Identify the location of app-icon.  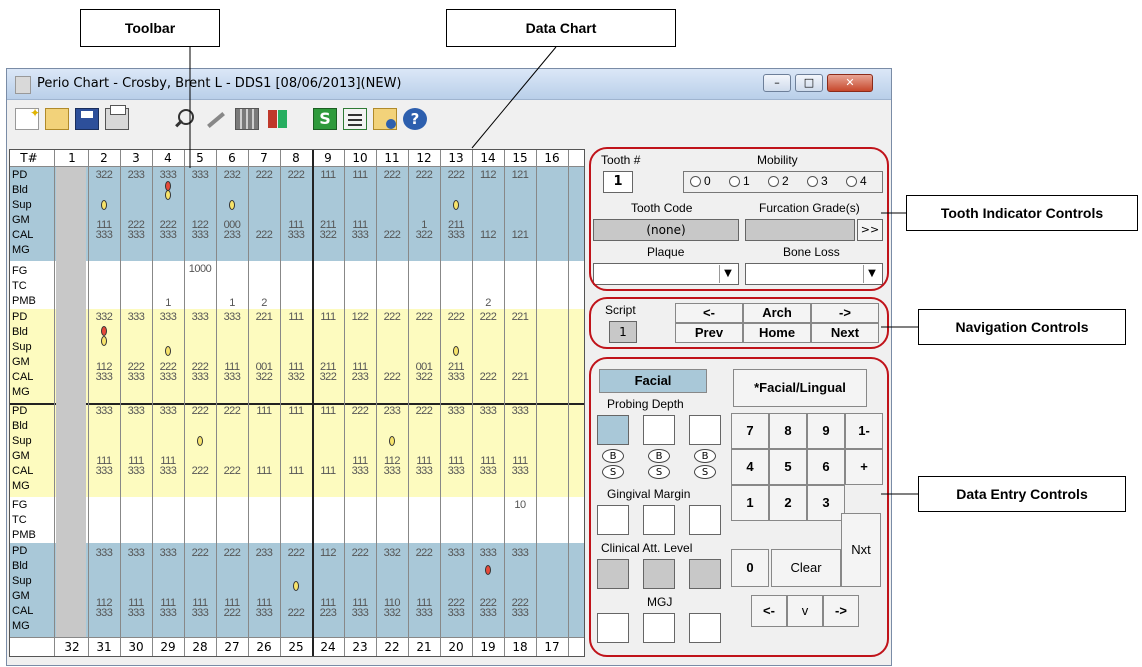
(23, 85).